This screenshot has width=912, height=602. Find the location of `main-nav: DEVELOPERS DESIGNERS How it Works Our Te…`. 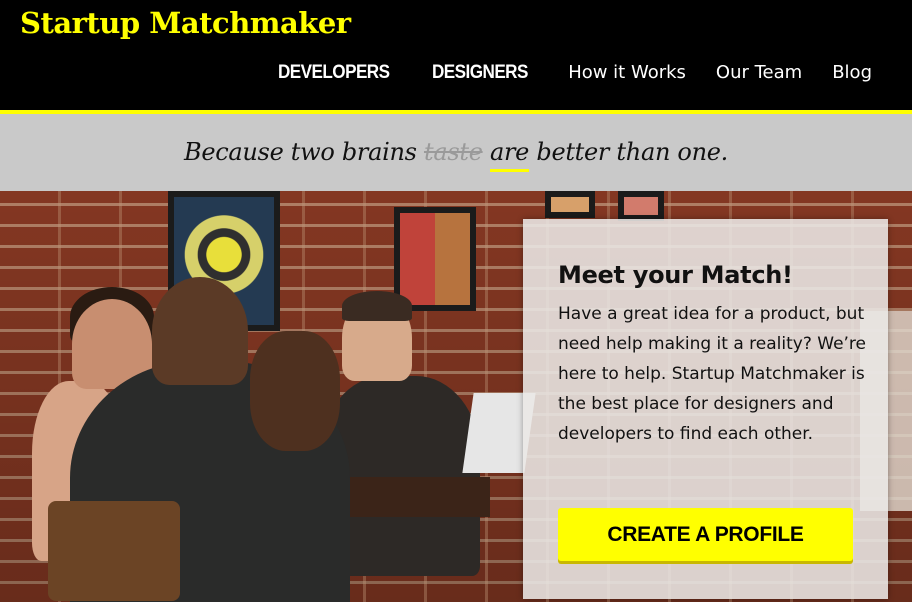

main-nav: DEVELOPERS DESIGNERS How it Works Our Te… is located at coordinates (575, 73).